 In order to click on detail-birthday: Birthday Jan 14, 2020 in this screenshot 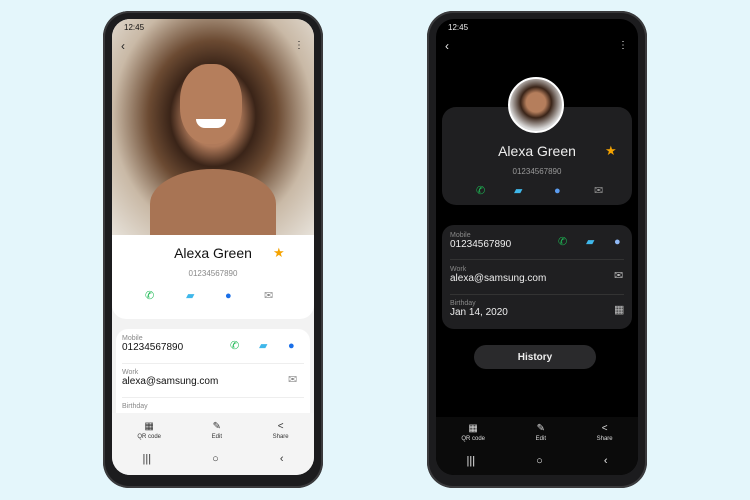, I will do `click(479, 309)`.